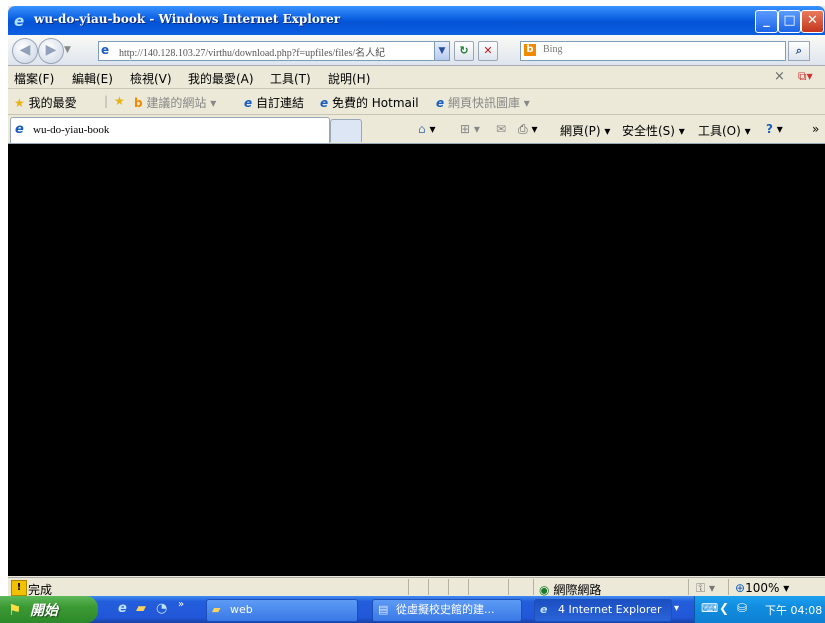 Image resolution: width=825 pixels, height=623 pixels. I want to click on stop-button: ✕, so click(488, 51).